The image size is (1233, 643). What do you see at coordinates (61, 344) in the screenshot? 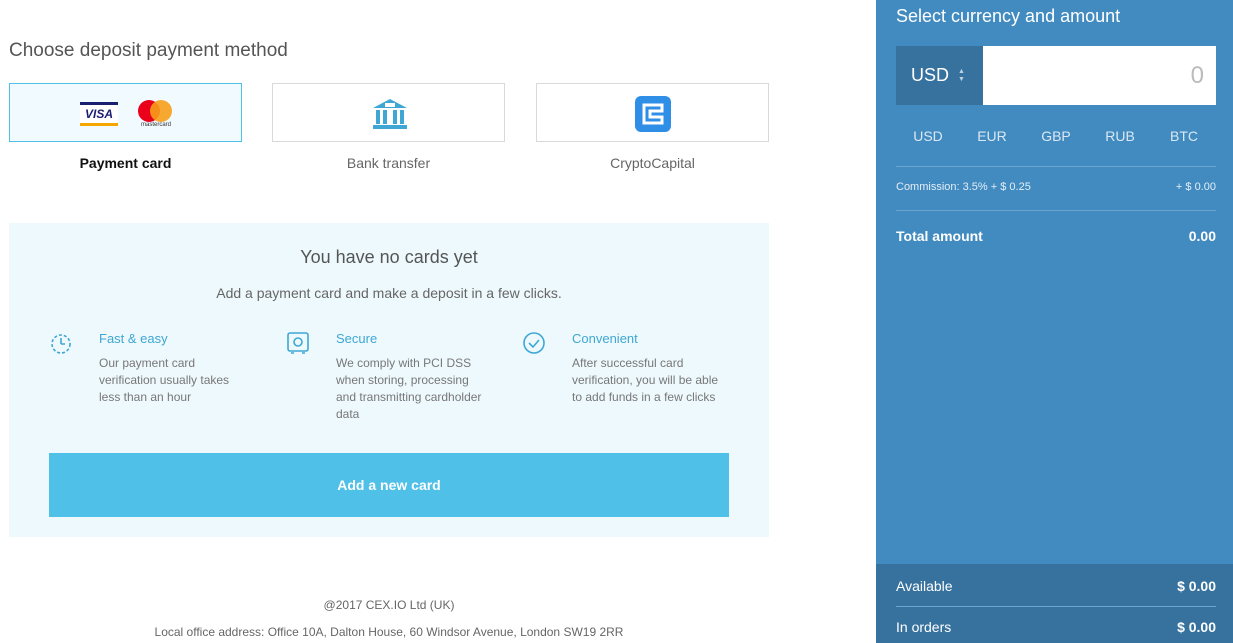
I see `timer-icon` at bounding box center [61, 344].